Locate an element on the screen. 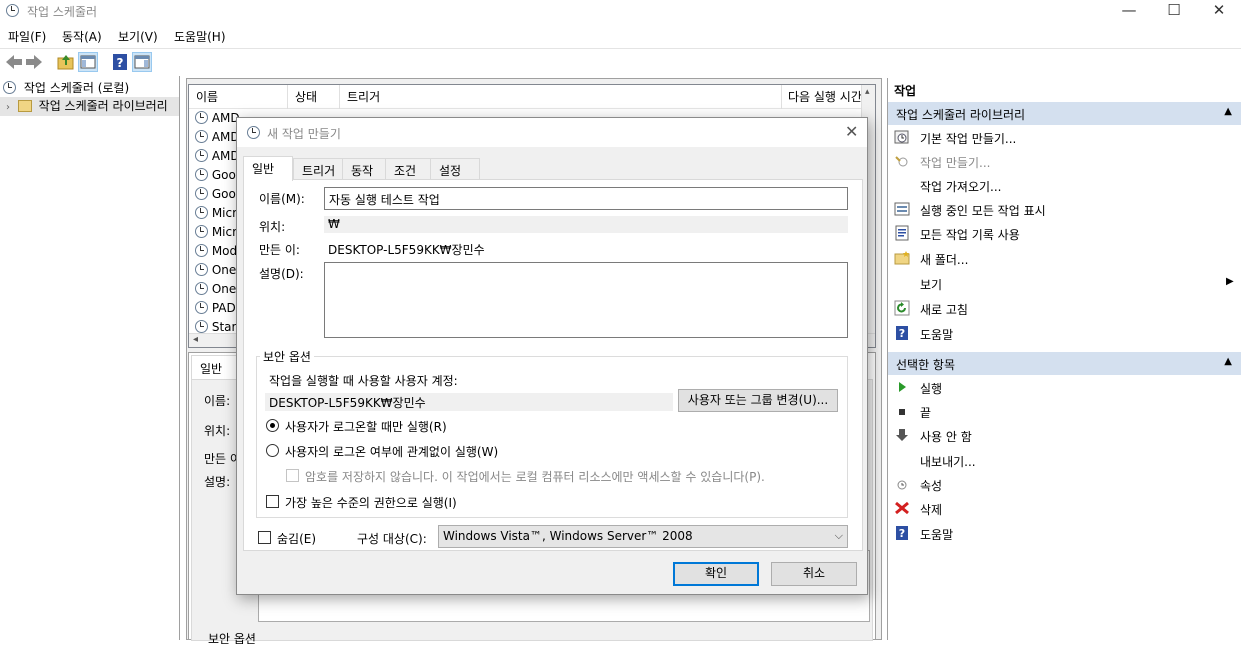  action-label: 삭제 is located at coordinates (931, 510).